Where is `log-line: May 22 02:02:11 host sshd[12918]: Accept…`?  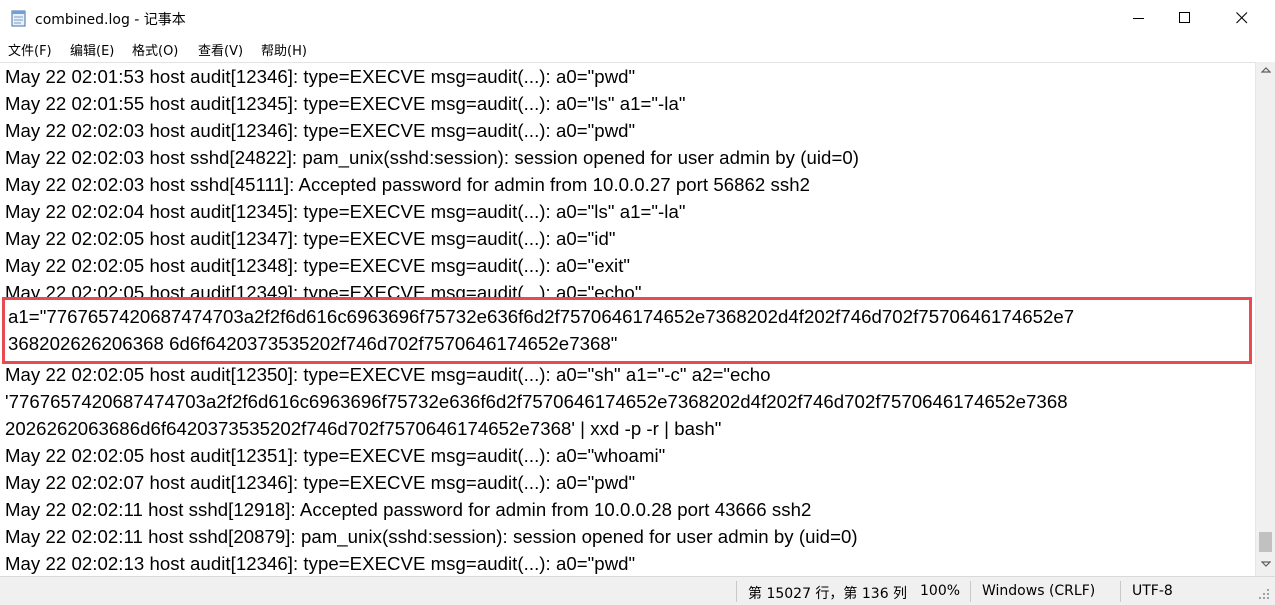
log-line: May 22 02:02:11 host sshd[12918]: Accept… is located at coordinates (408, 509).